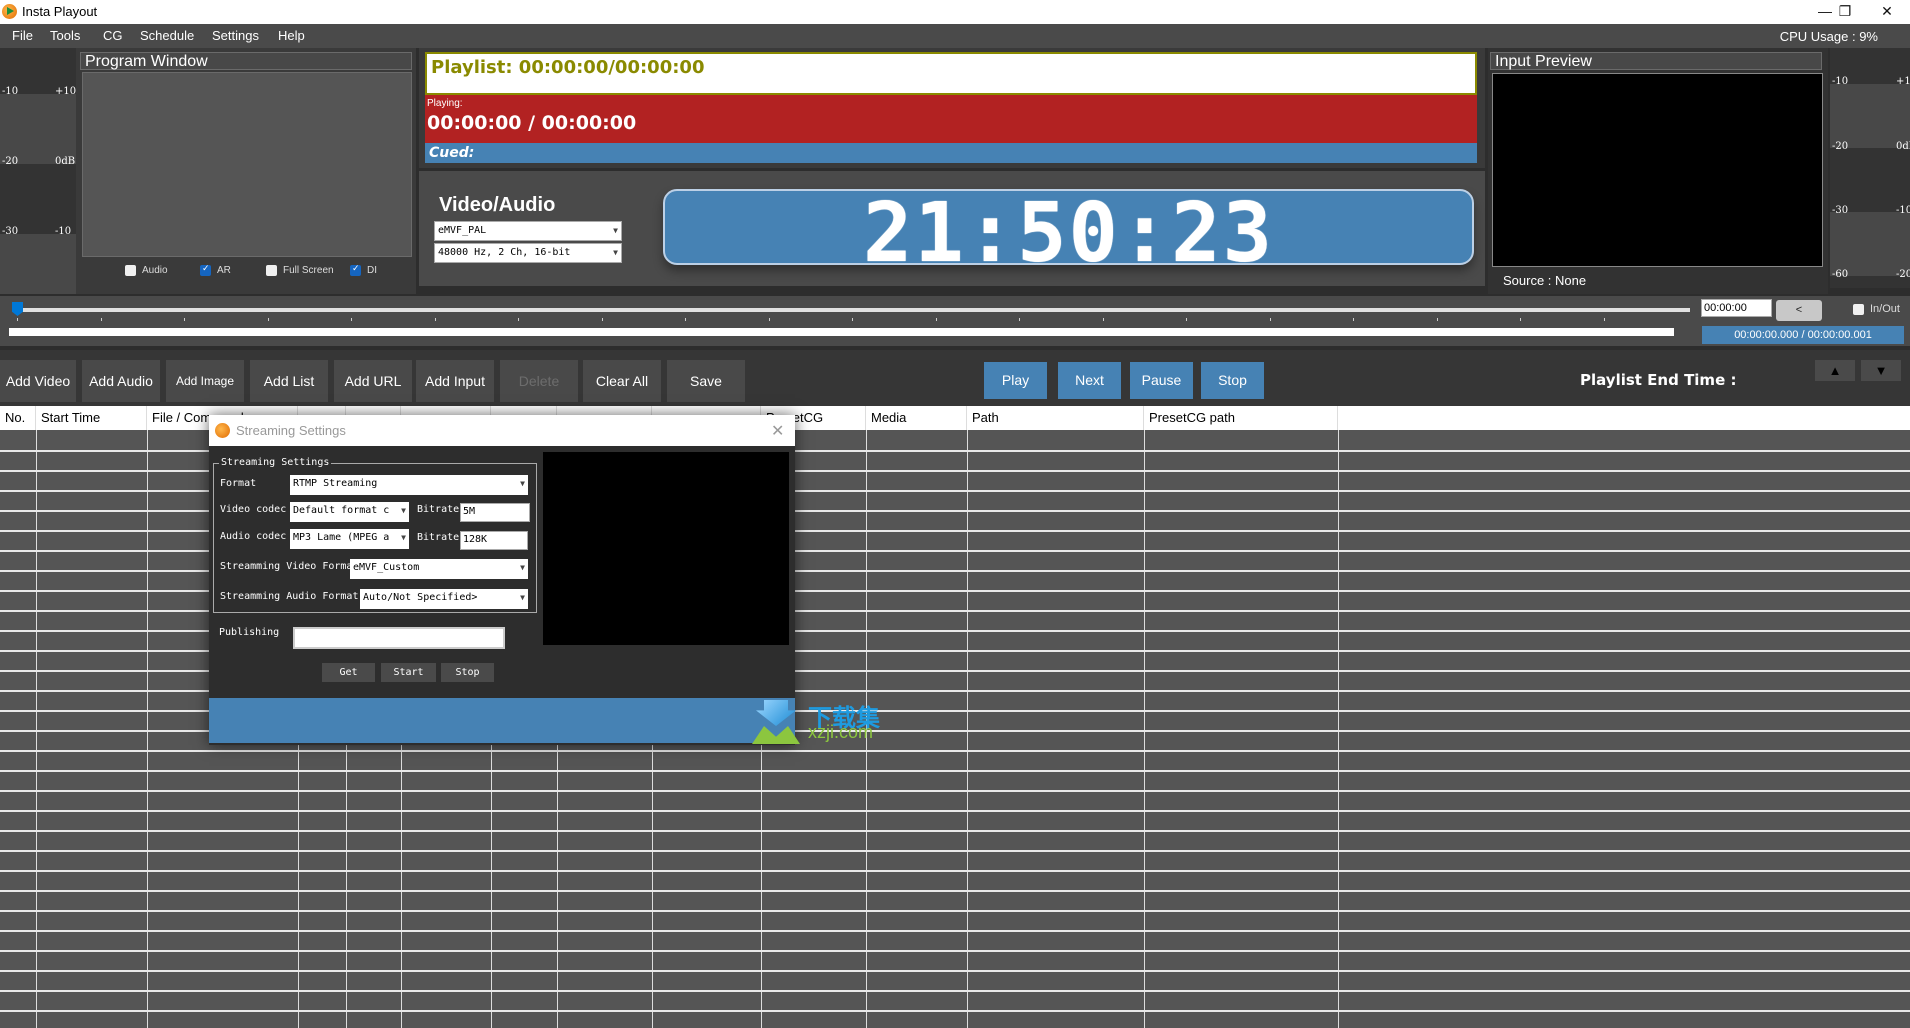 Image resolution: width=1910 pixels, height=1028 pixels. I want to click on playing-time: 00:00:00 / 00:00:00, so click(532, 123).